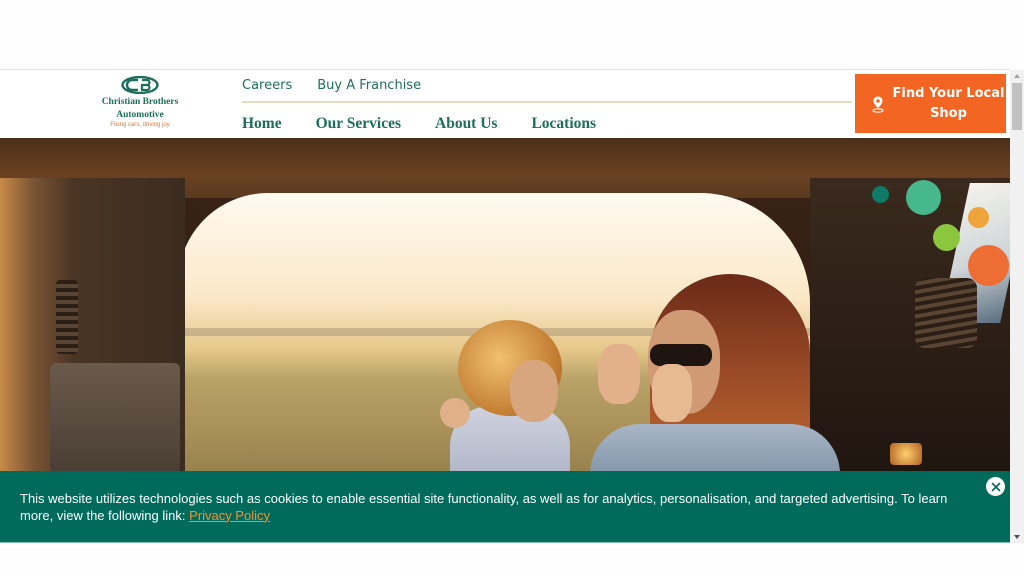  What do you see at coordinates (455, 413) in the screenshot?
I see `child-hand` at bounding box center [455, 413].